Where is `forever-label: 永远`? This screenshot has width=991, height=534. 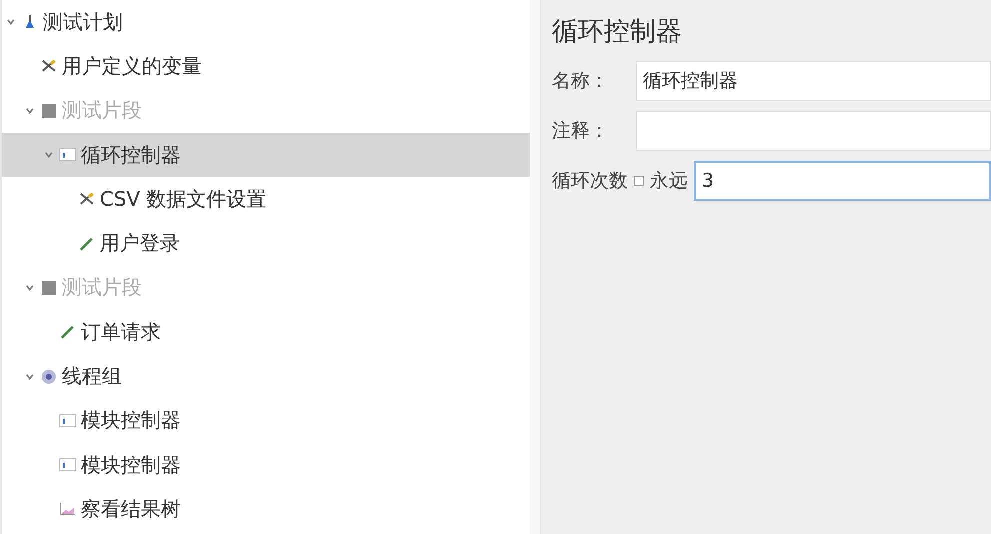
forever-label: 永远 is located at coordinates (669, 181).